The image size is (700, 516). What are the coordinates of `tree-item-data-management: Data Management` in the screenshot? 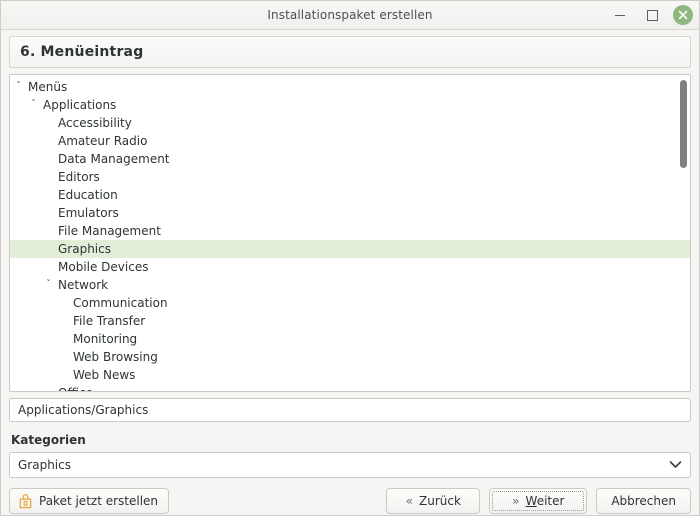 It's located at (350, 159).